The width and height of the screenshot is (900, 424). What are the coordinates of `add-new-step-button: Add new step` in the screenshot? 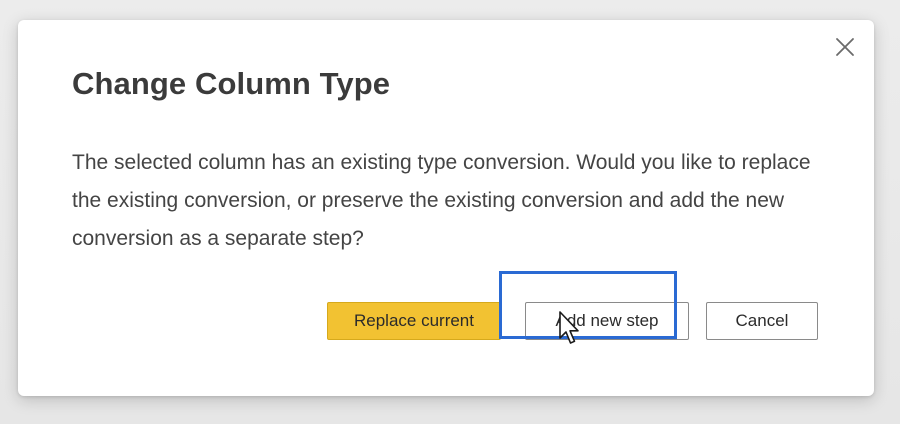 It's located at (607, 321).